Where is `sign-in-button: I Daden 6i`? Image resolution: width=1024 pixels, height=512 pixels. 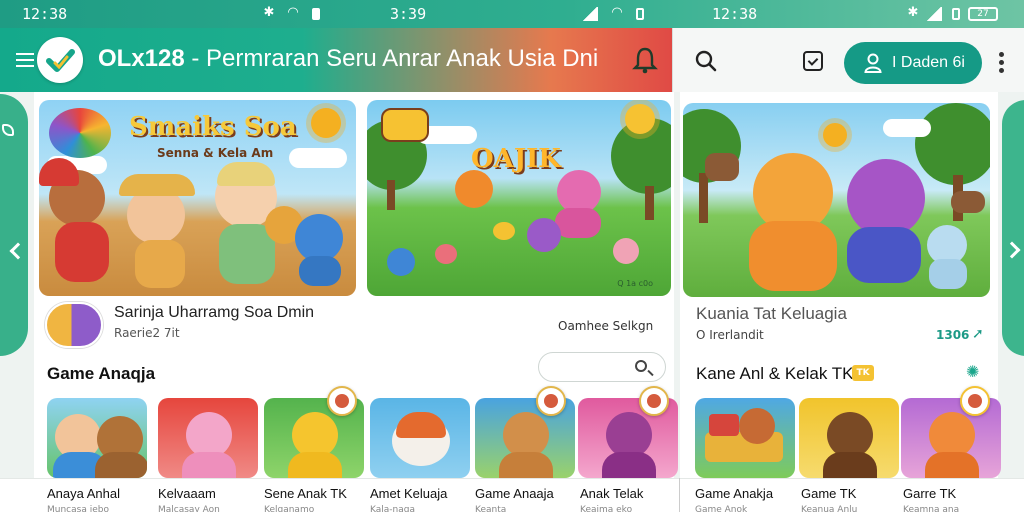
sign-in-button: I Daden 6i is located at coordinates (913, 63).